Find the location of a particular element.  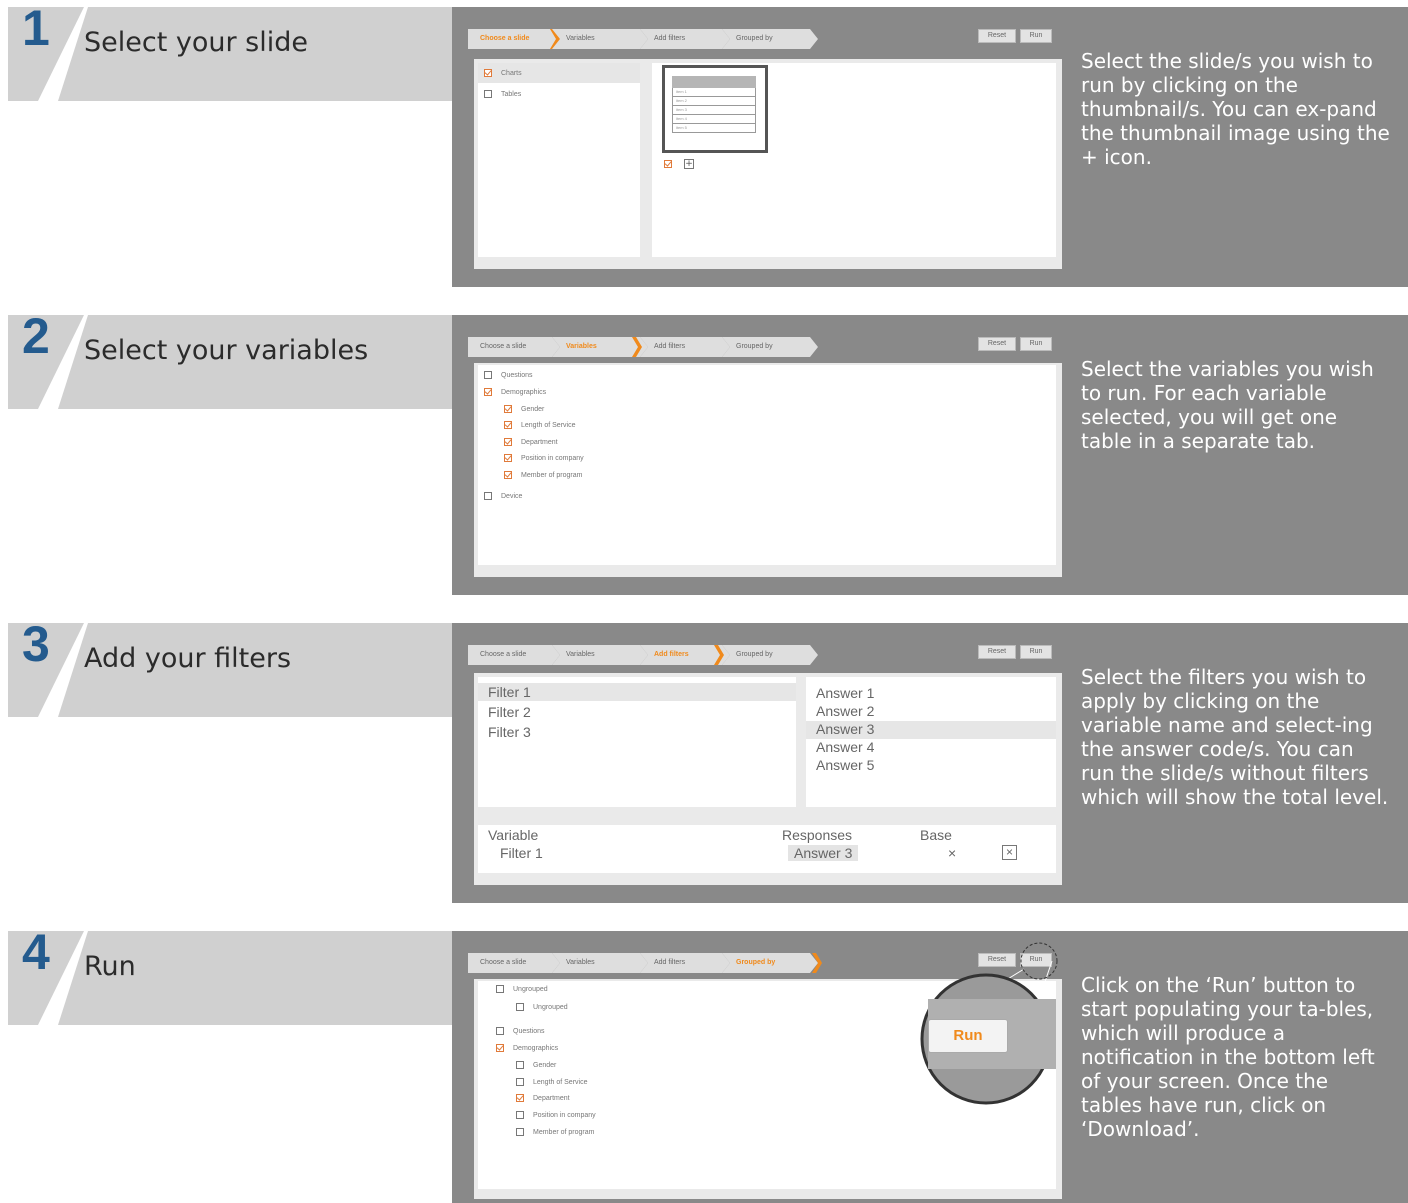

answer-item: Answer 5 is located at coordinates (845, 765).